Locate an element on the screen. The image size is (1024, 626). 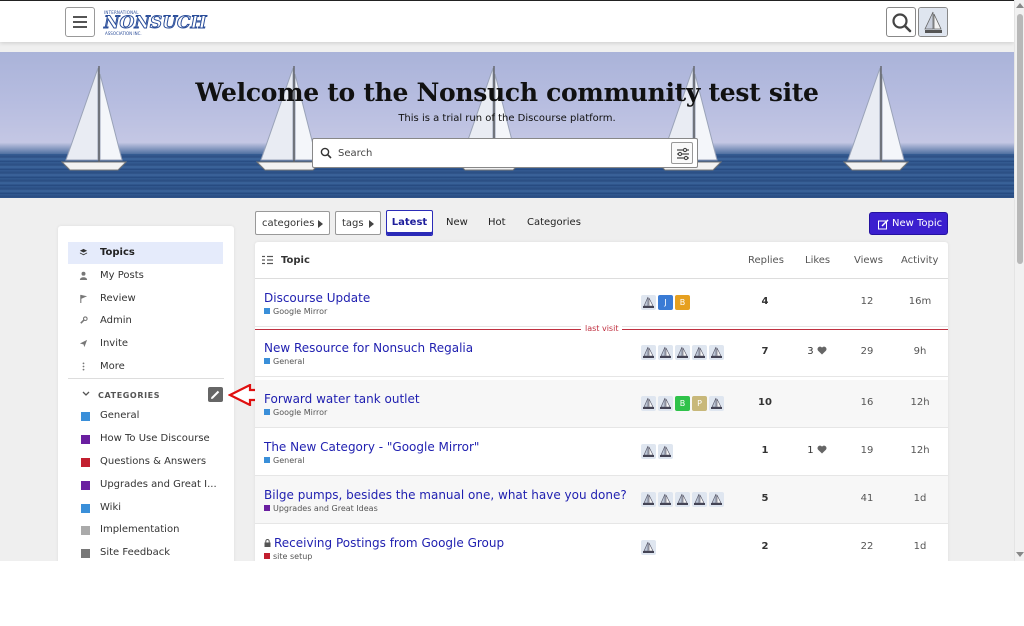
header-topic: Topic is located at coordinates (295, 260).